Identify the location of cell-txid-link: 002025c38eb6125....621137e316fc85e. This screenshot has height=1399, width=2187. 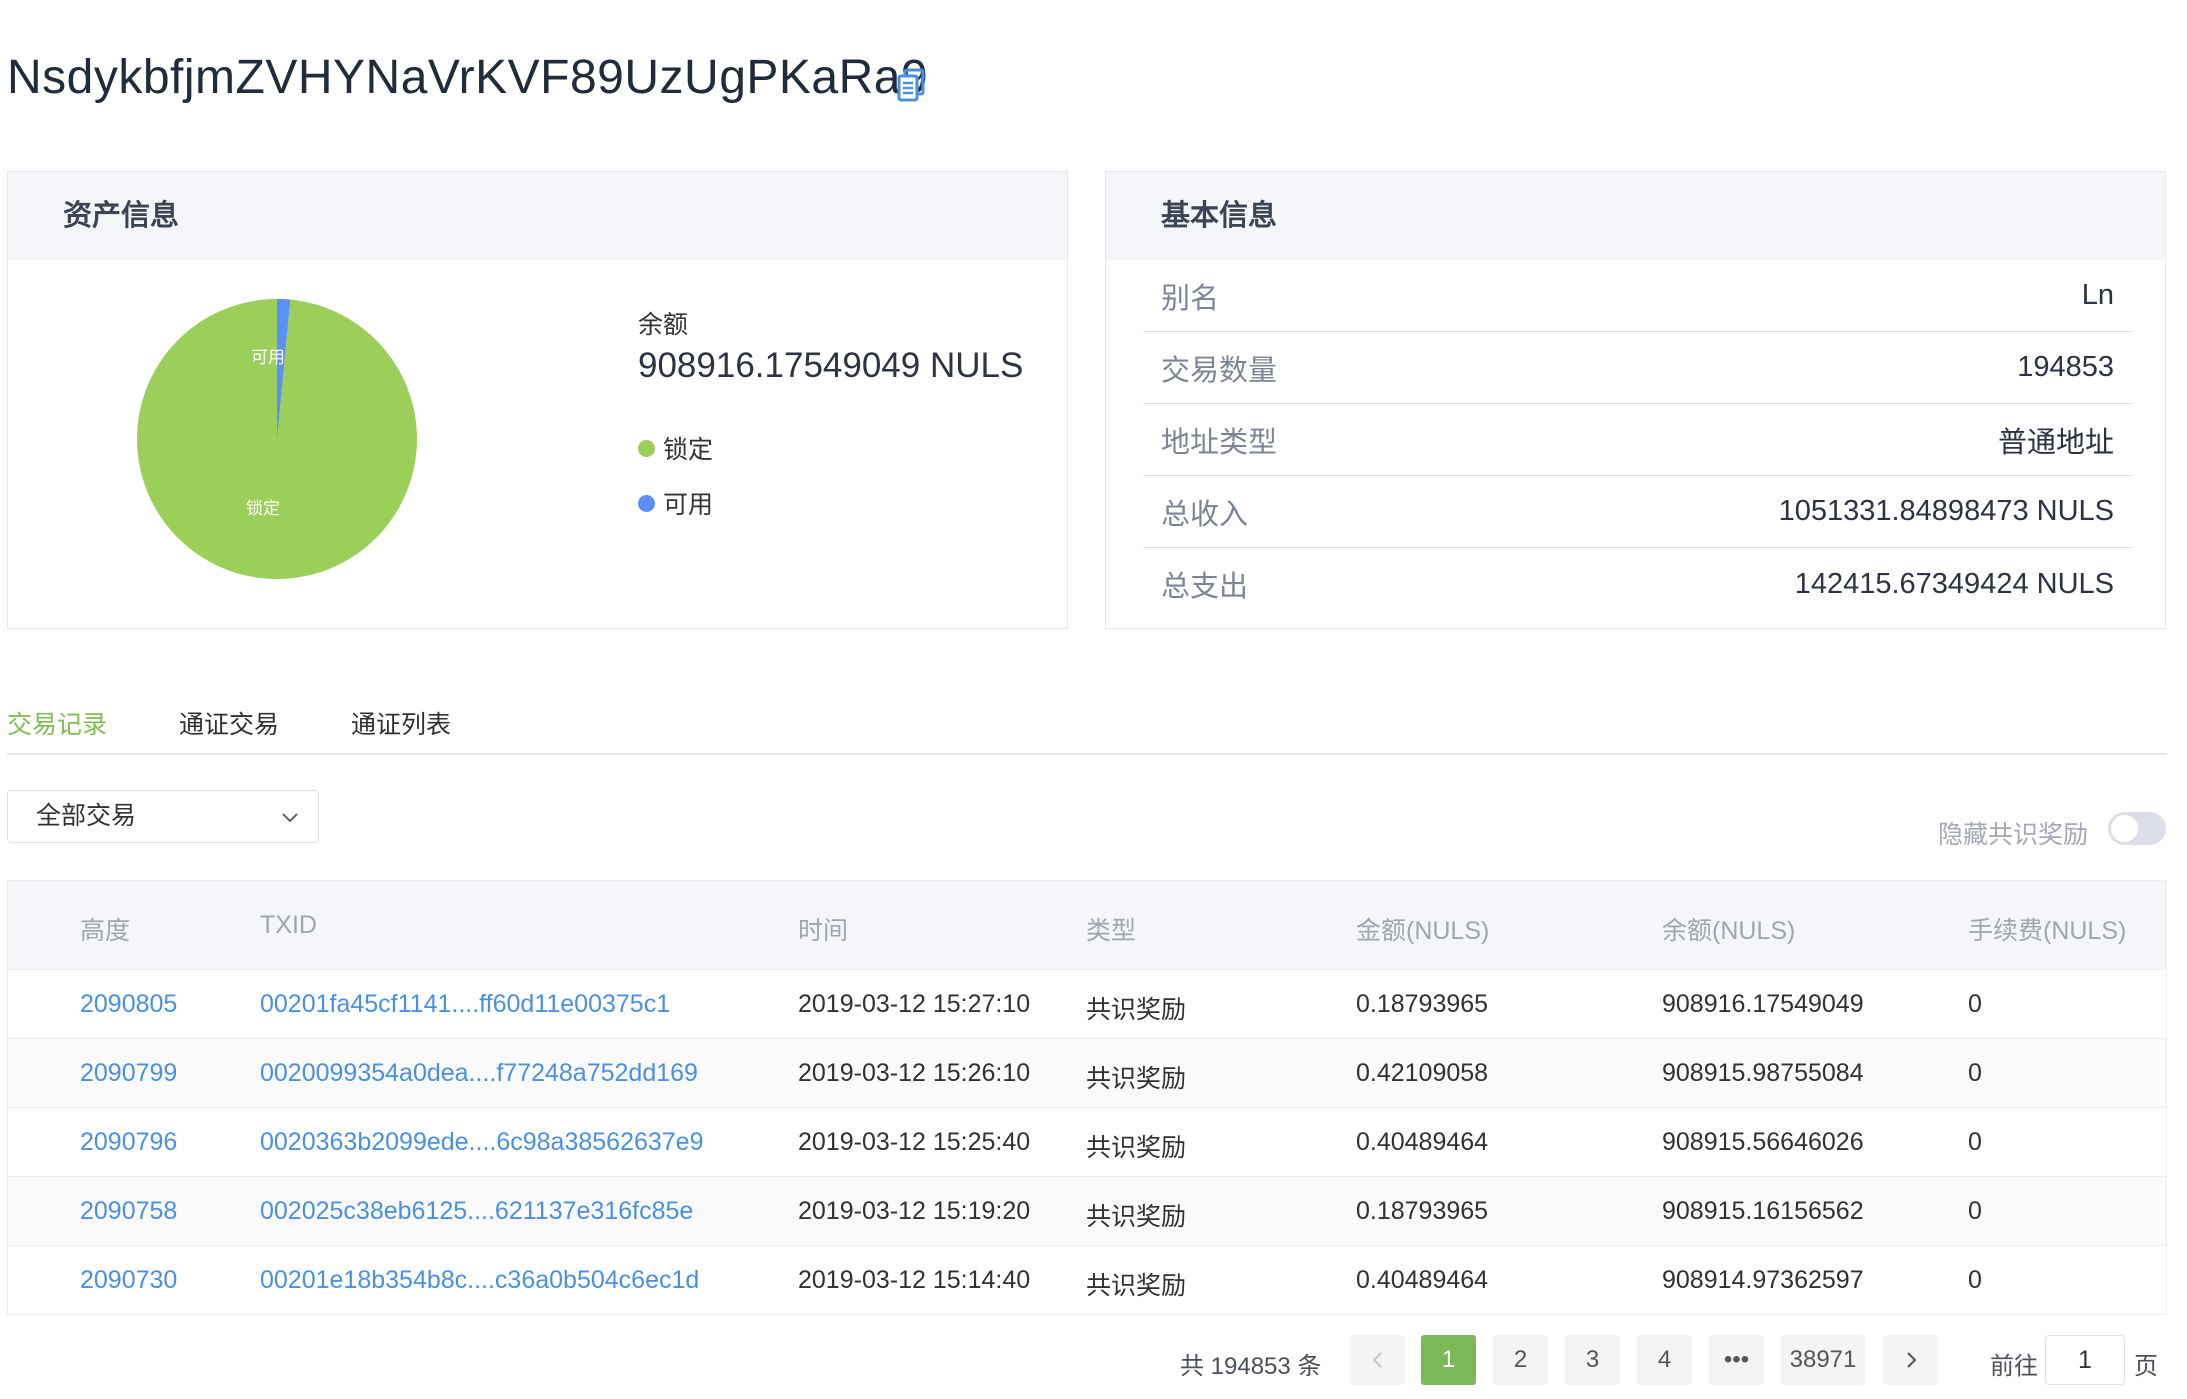
(476, 1211).